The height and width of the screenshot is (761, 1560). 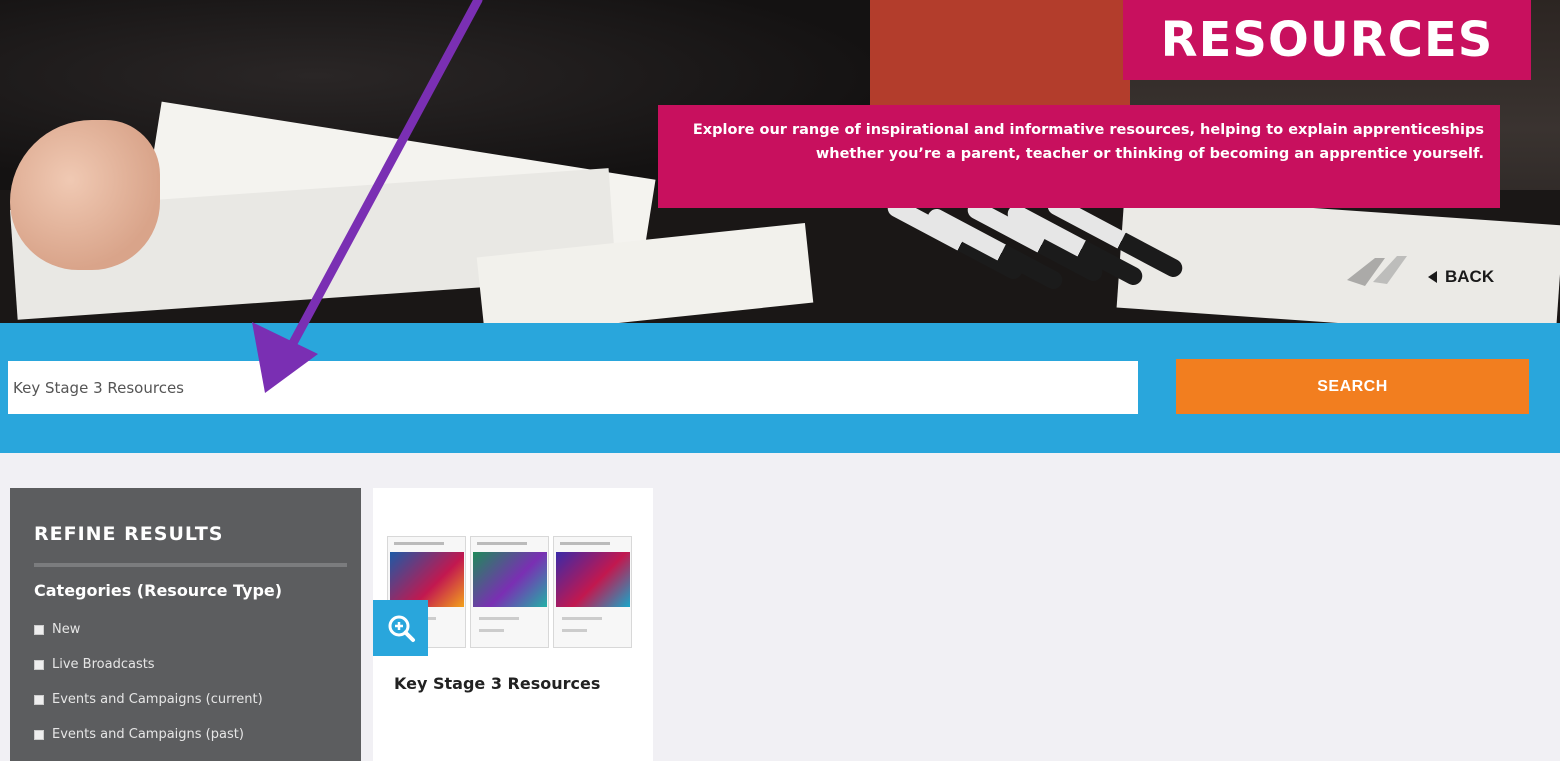 I want to click on filter-option-label: Events and Campaigns (past), so click(x=148, y=734).